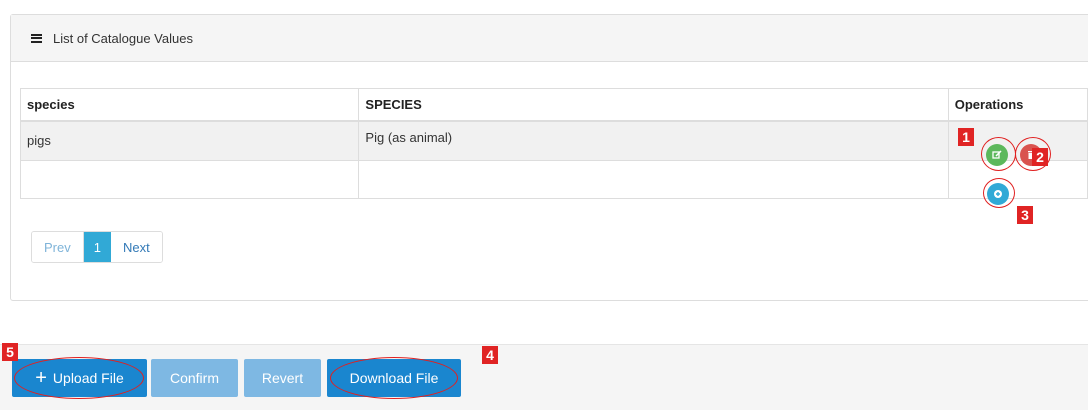  I want to click on cell-species-label, so click(653, 179).